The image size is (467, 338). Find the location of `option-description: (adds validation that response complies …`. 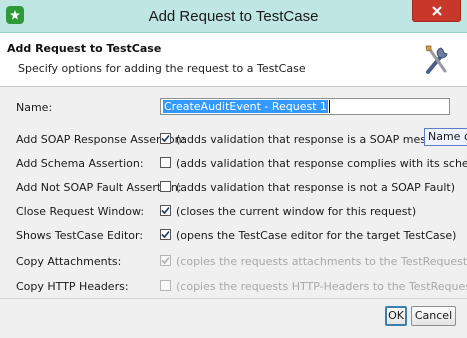

option-description: (adds validation that response complies … is located at coordinates (321, 163).